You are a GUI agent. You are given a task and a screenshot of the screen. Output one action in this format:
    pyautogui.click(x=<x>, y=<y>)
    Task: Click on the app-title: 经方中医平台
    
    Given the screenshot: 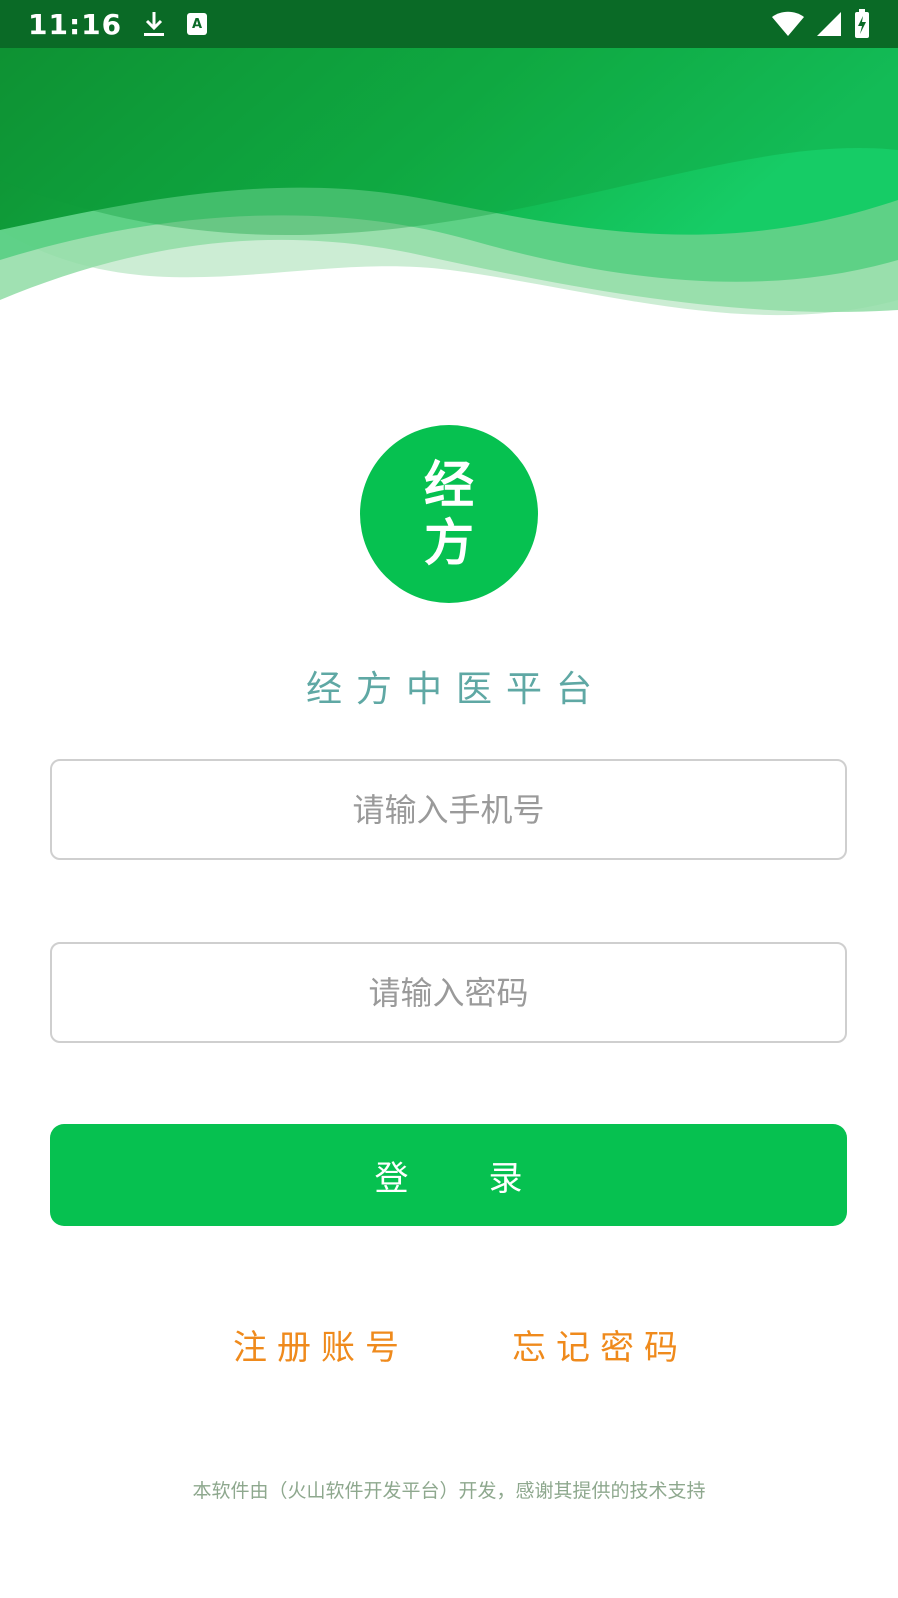 What is the action you would take?
    pyautogui.click(x=455, y=689)
    